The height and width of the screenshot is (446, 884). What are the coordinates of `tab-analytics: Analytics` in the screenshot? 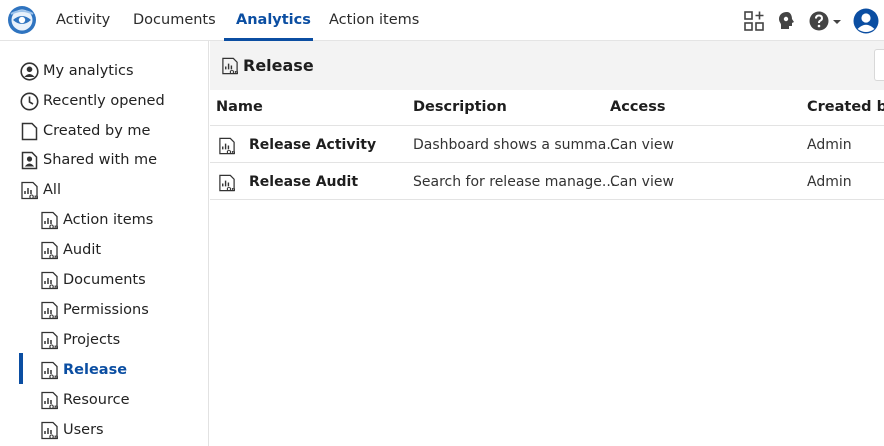 It's located at (273, 20).